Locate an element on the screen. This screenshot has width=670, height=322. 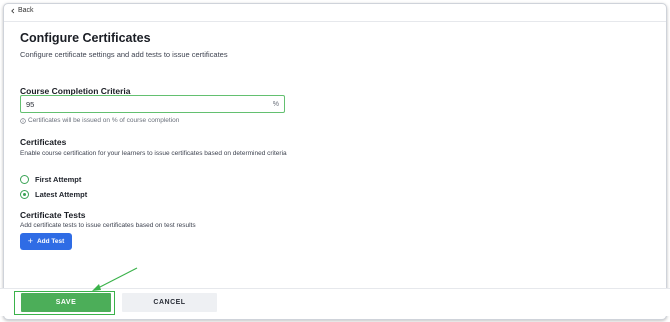
add-test-button: + Add Test is located at coordinates (46, 241).